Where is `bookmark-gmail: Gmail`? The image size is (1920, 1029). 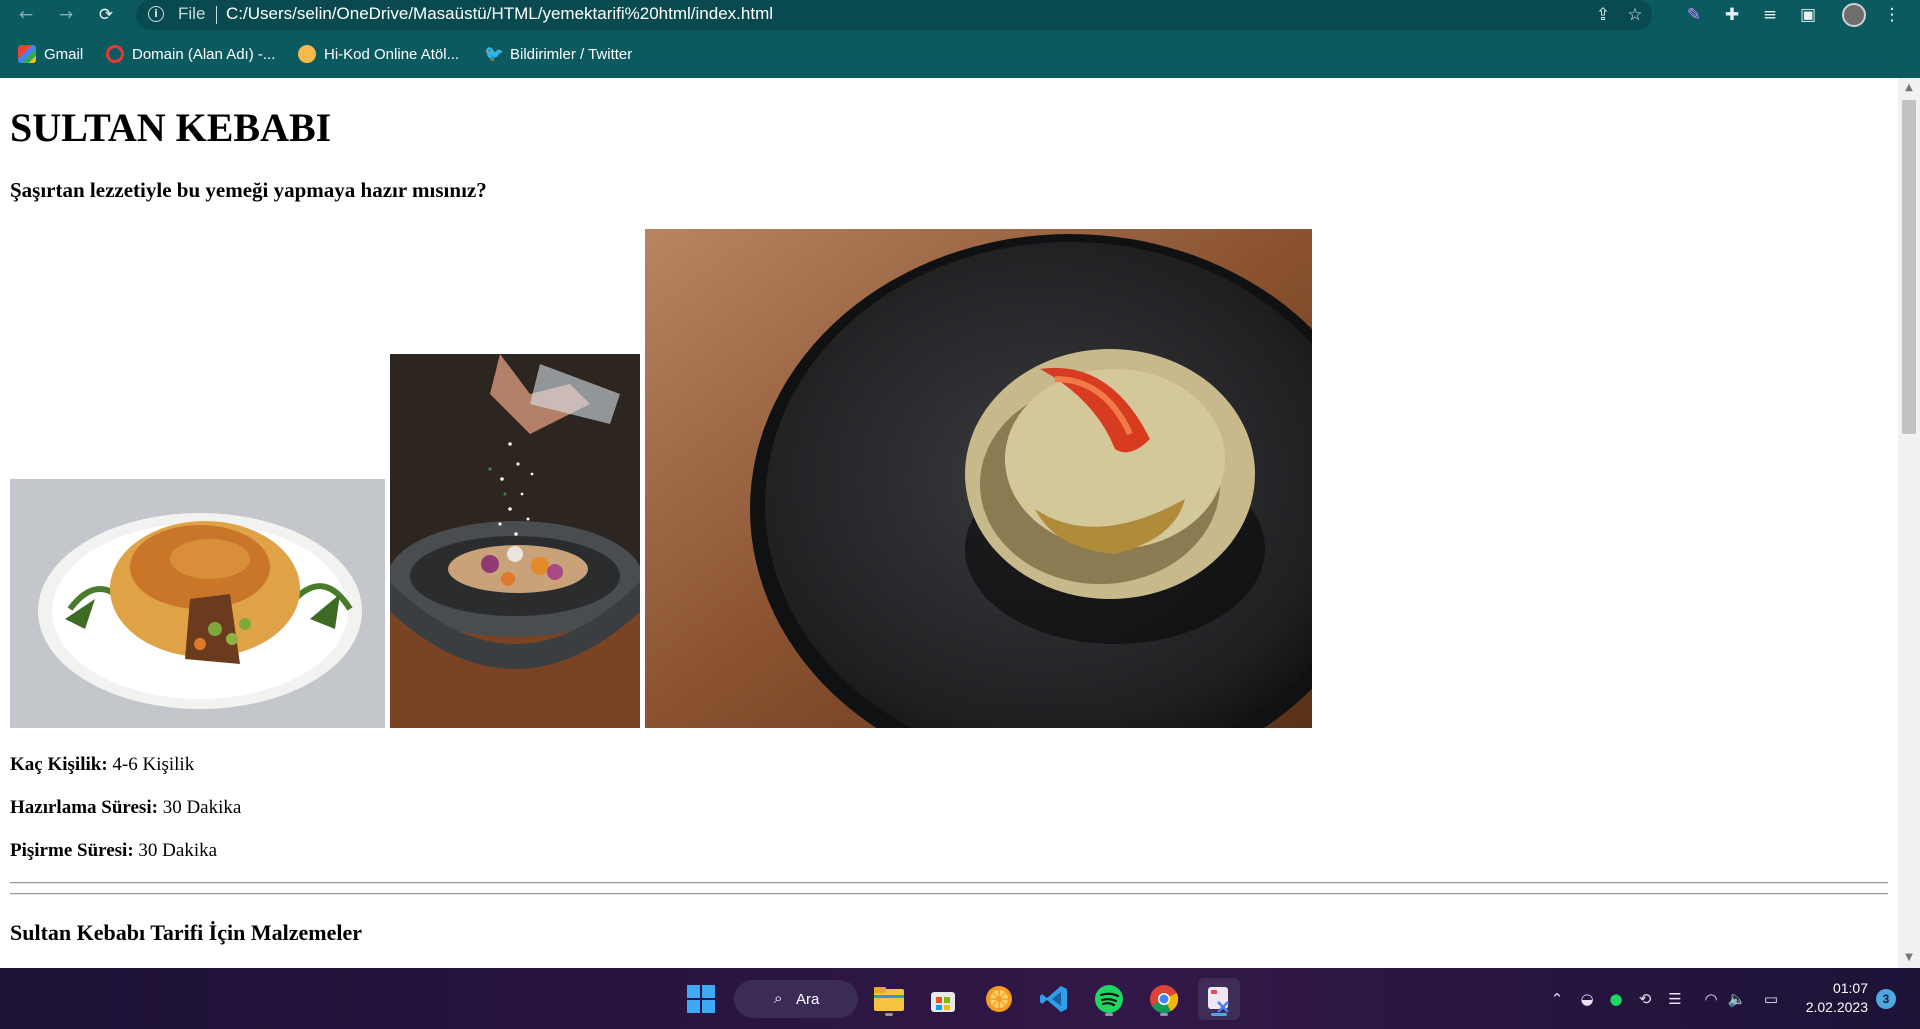
bookmark-gmail: Gmail is located at coordinates (50, 54).